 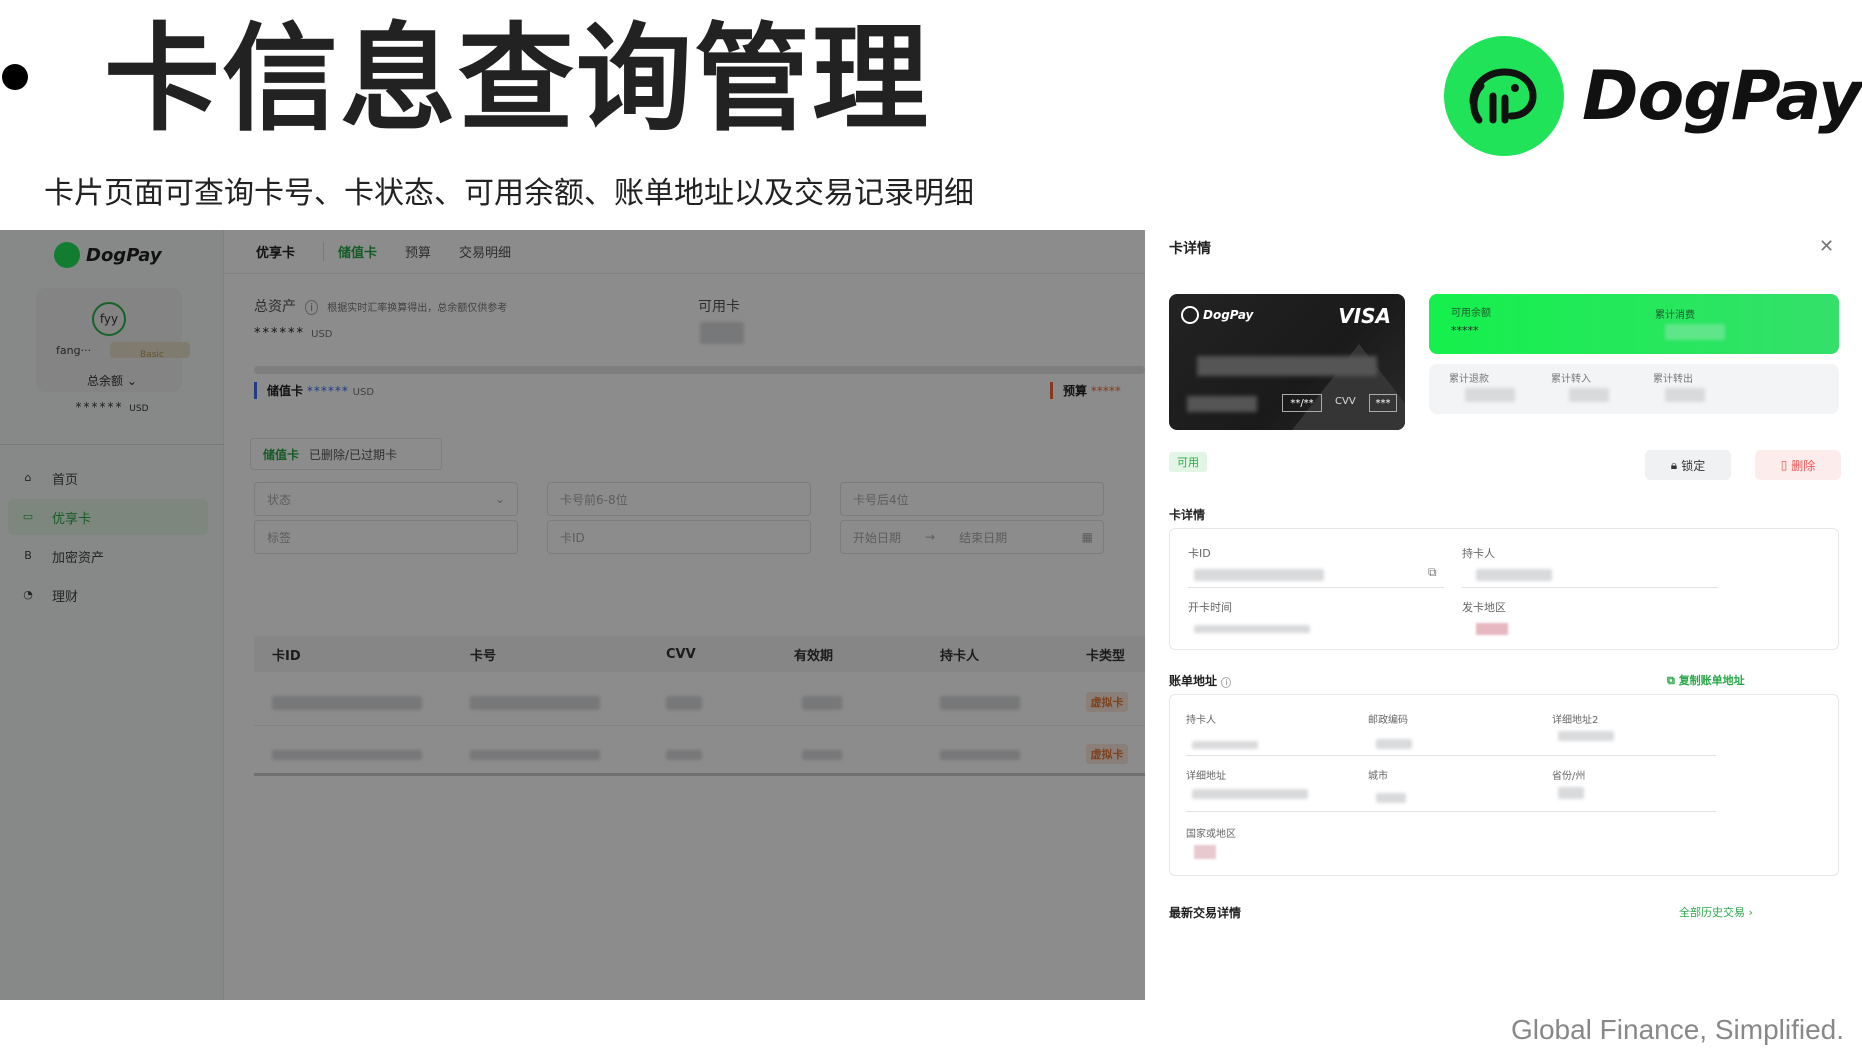 What do you see at coordinates (1190, 249) in the screenshot?
I see `drawer-title: 卡详情` at bounding box center [1190, 249].